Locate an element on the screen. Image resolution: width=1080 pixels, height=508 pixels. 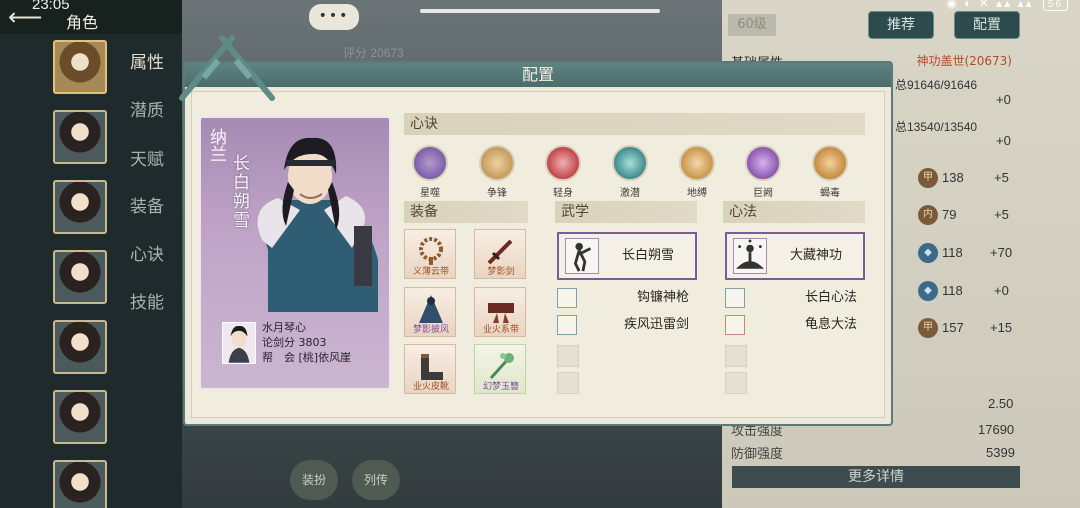
boots-icon is located at coordinates (432, 367).